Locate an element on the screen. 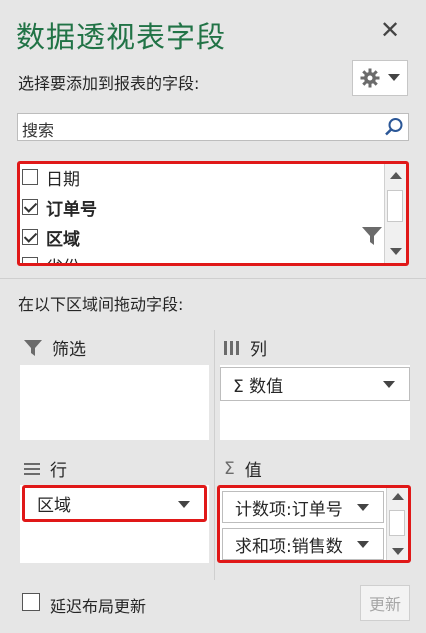  columns-icon is located at coordinates (231, 347).